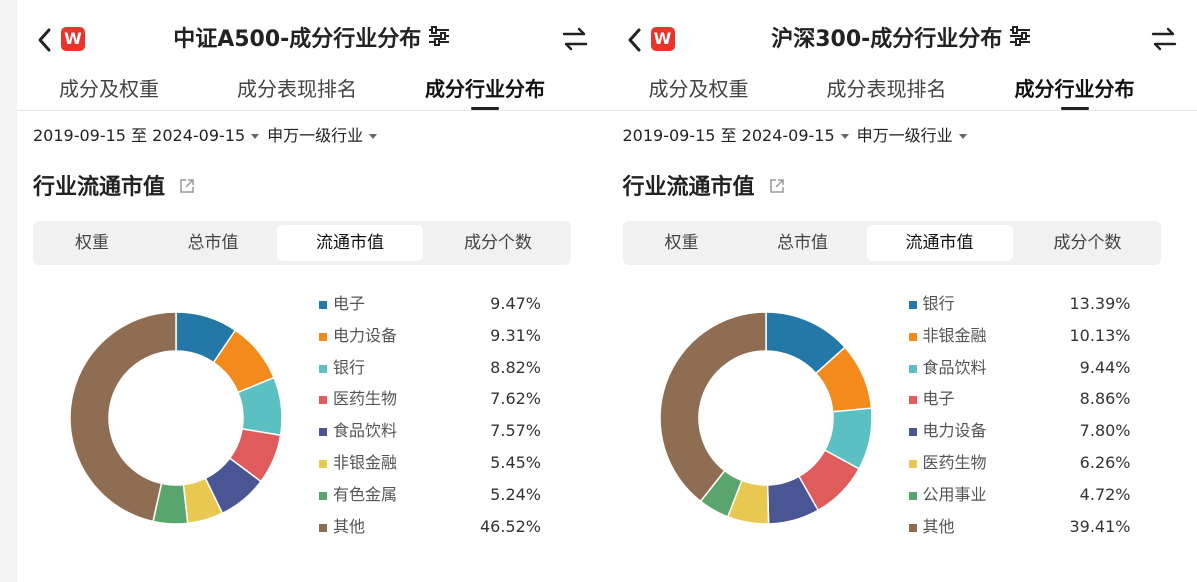 The image size is (1197, 582). I want to click on legend-item: 非银金融 5.45%, so click(439, 466).